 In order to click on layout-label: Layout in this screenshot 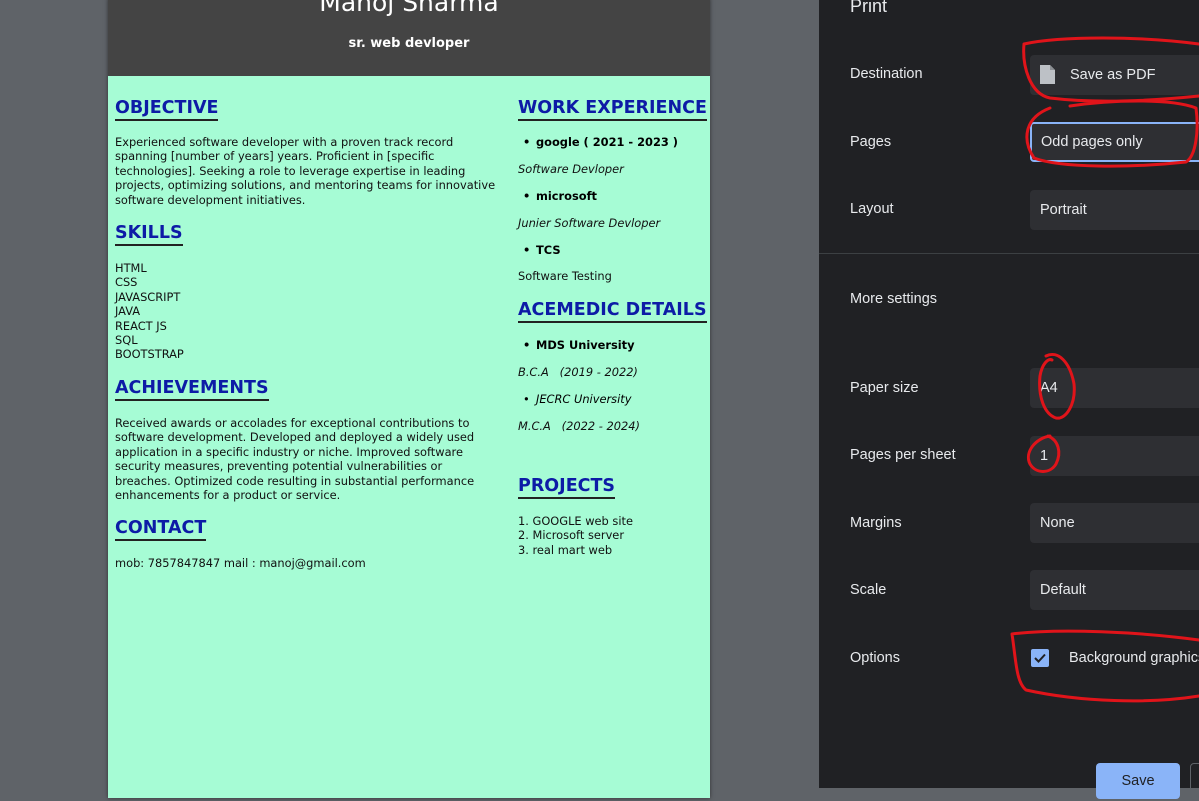, I will do `click(872, 209)`.